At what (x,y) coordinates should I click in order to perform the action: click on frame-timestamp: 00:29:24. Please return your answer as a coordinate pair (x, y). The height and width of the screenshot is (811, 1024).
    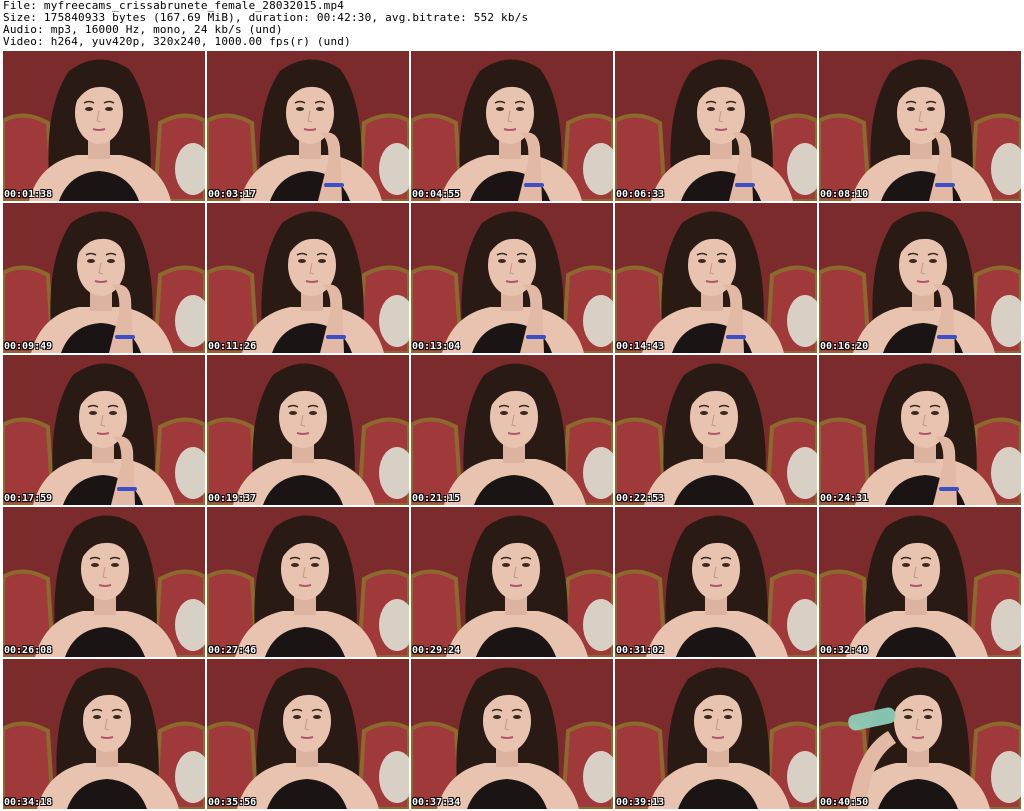
    Looking at the image, I should click on (436, 650).